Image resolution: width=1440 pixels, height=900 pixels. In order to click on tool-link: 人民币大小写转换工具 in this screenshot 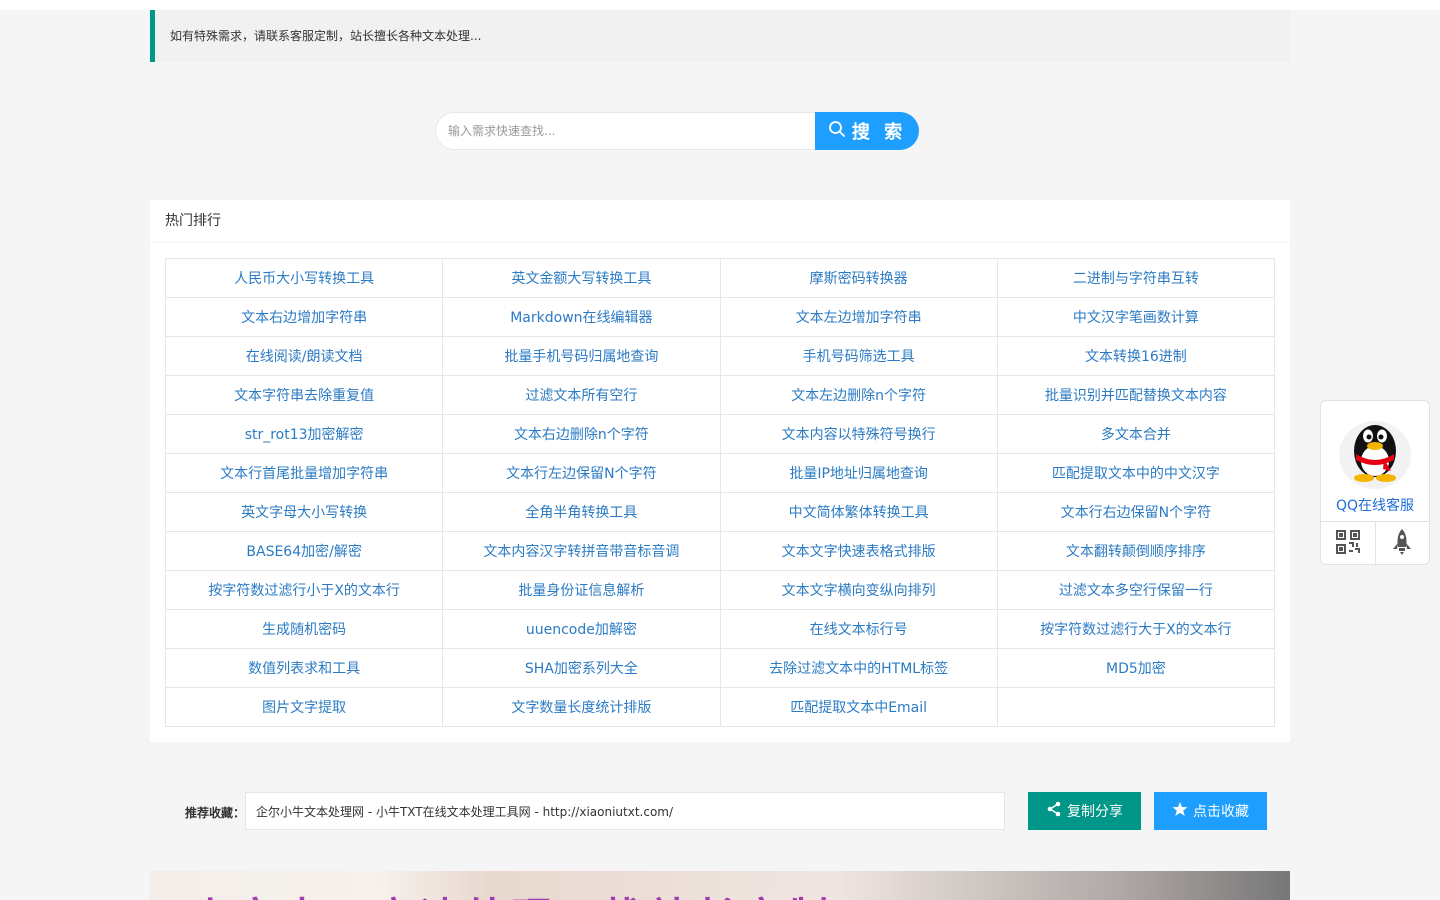, I will do `click(304, 279)`.